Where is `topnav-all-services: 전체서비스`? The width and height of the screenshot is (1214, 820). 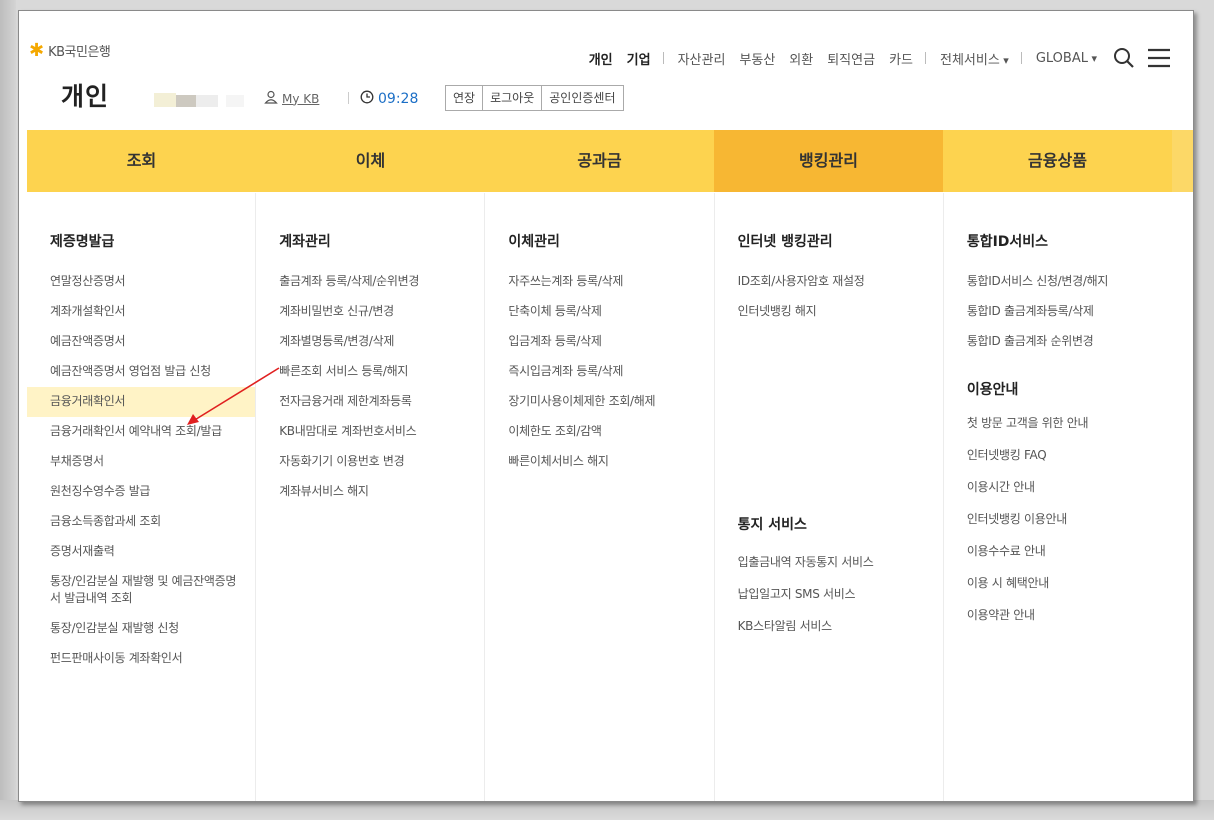
topnav-all-services: 전체서비스 is located at coordinates (974, 58).